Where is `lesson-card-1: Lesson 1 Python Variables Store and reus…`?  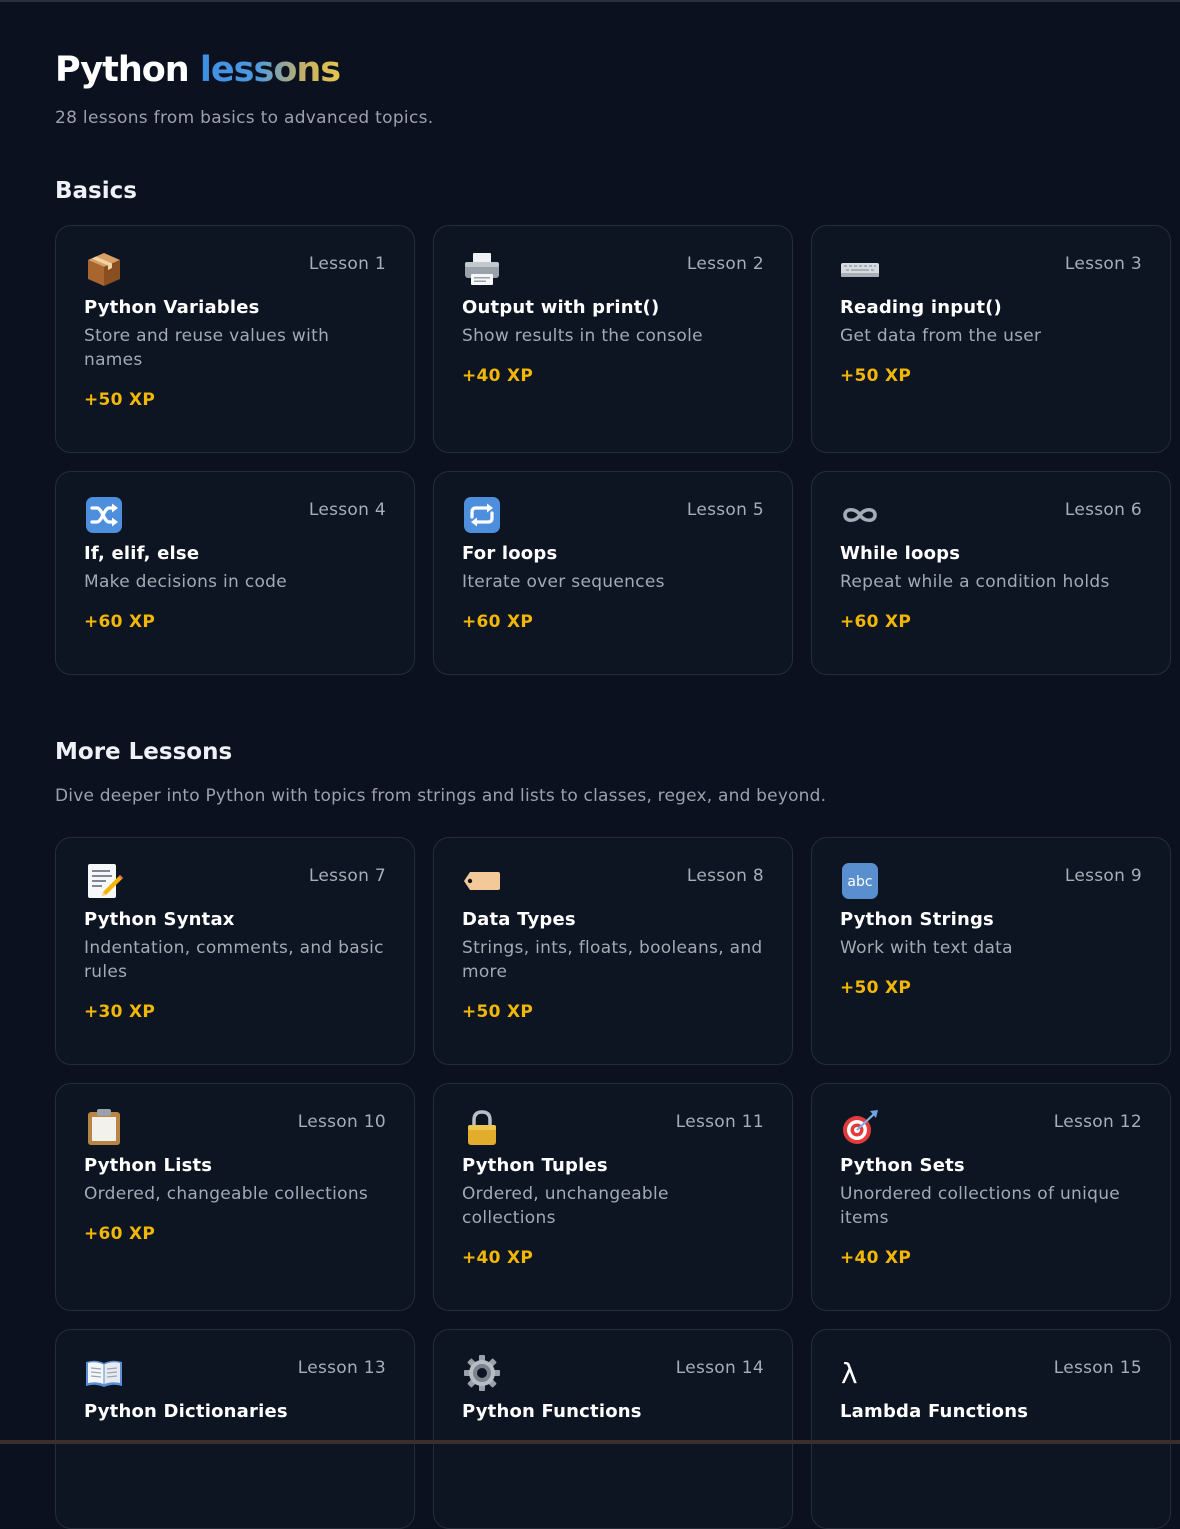 lesson-card-1: Lesson 1 Python Variables Store and reus… is located at coordinates (235, 339).